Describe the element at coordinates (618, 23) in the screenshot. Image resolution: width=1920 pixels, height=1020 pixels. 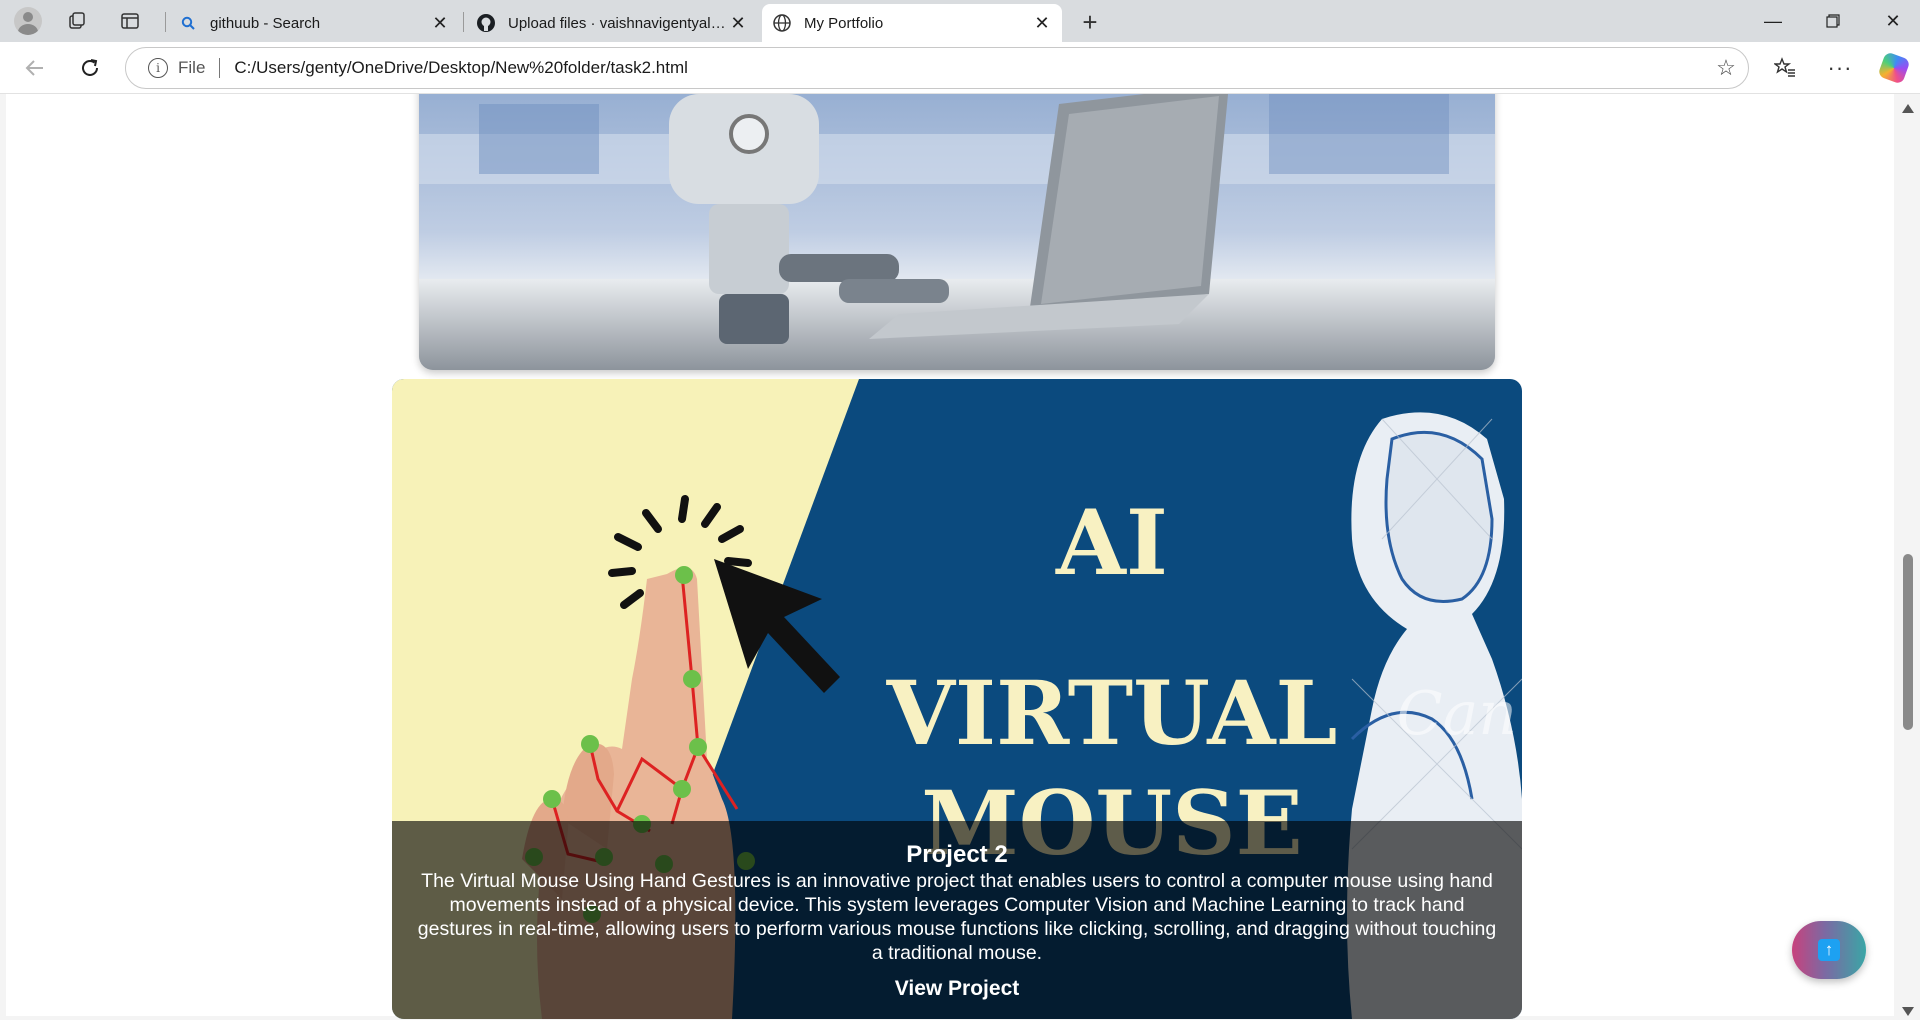
I see `tab-label: Upload files · vaishnavigentyala/W` at that location.